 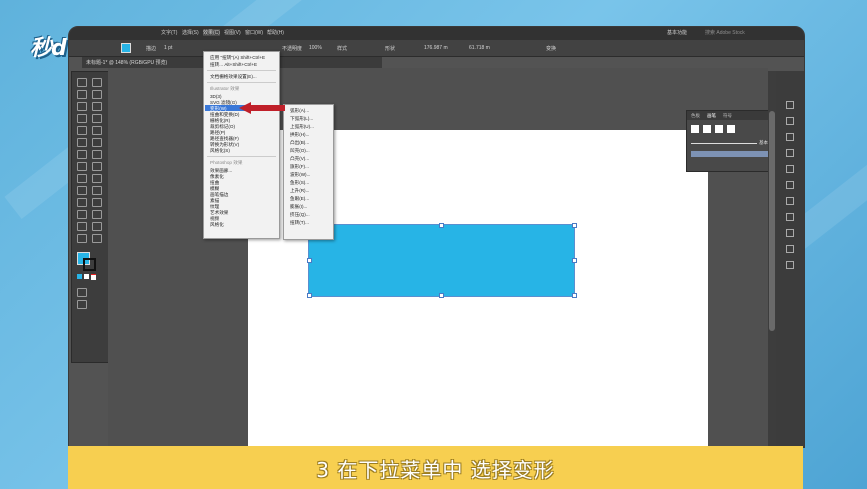 I want to click on workspace-switcher: 基本功能, so click(x=677, y=32).